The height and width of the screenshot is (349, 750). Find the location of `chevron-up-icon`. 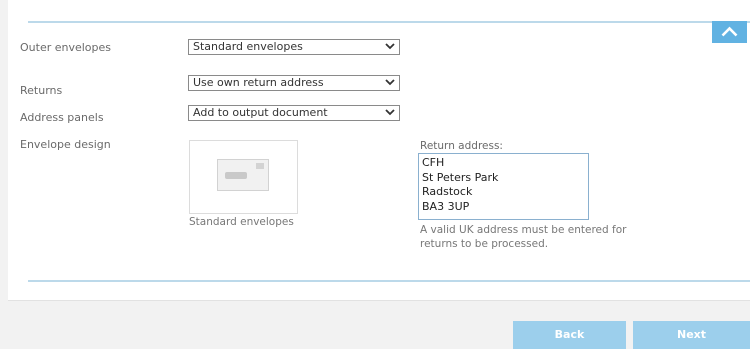

chevron-up-icon is located at coordinates (729, 31).